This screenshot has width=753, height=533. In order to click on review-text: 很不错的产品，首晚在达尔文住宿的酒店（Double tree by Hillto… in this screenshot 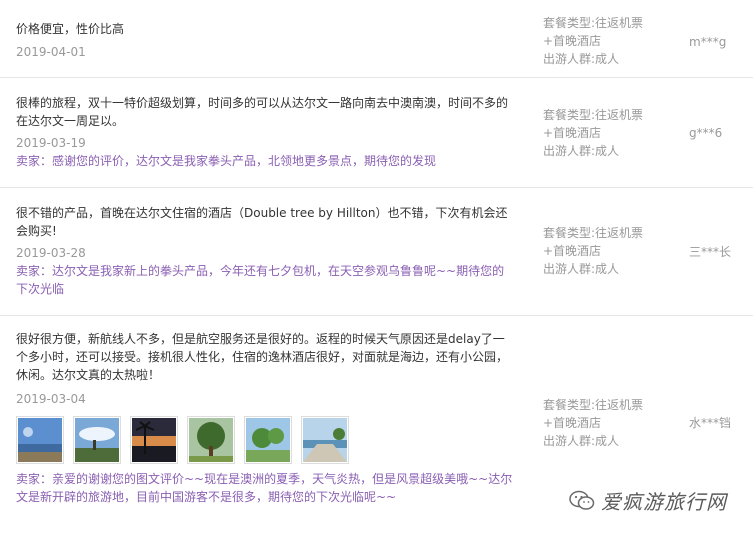, I will do `click(262, 222)`.